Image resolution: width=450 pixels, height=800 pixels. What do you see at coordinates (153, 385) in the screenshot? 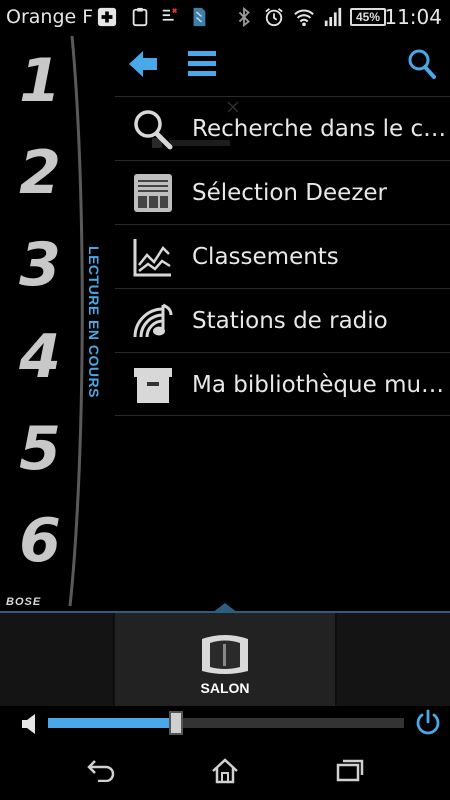
I see `archive-box-icon` at bounding box center [153, 385].